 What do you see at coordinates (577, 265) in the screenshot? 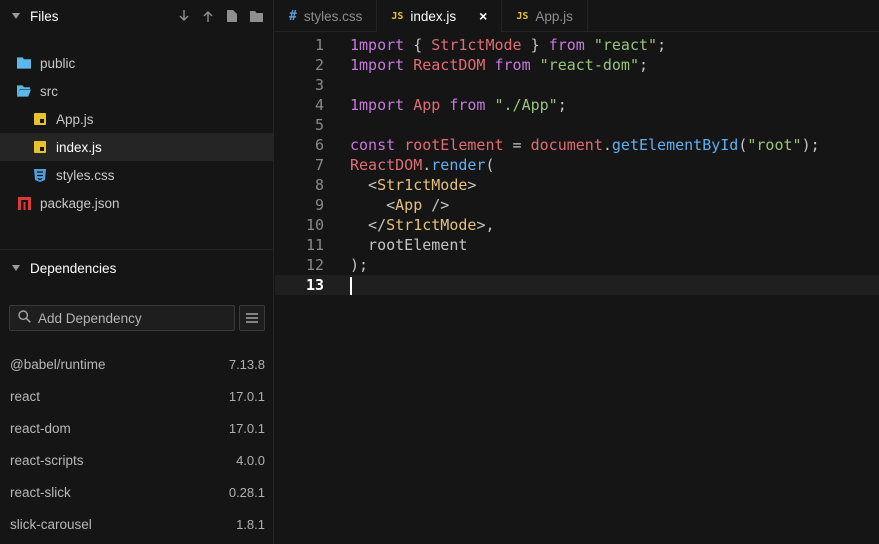
I see `code-line: 12);` at bounding box center [577, 265].